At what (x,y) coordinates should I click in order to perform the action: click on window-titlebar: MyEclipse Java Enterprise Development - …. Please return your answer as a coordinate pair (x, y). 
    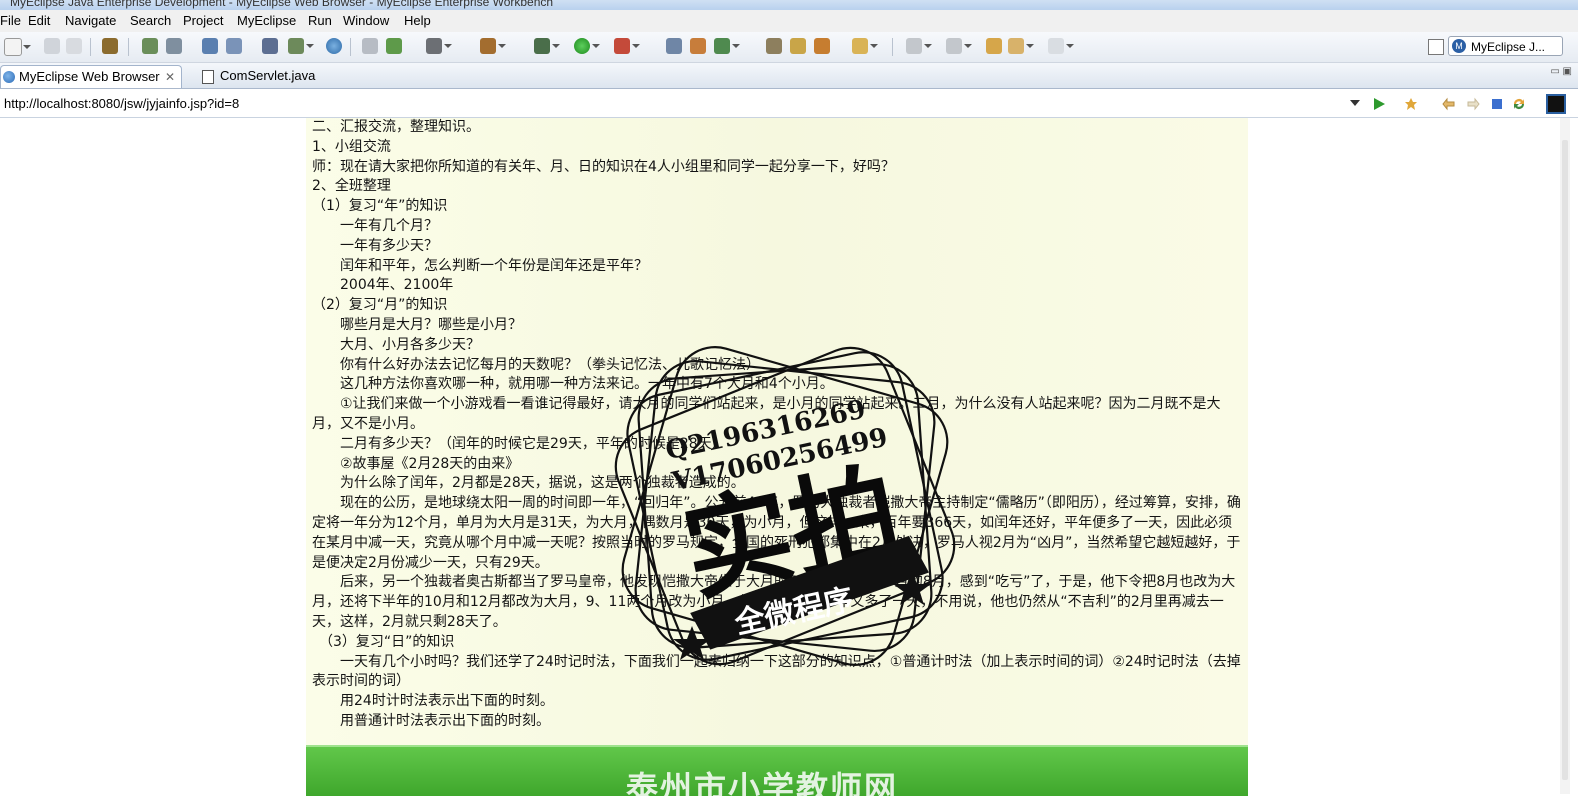
    Looking at the image, I should click on (789, 5).